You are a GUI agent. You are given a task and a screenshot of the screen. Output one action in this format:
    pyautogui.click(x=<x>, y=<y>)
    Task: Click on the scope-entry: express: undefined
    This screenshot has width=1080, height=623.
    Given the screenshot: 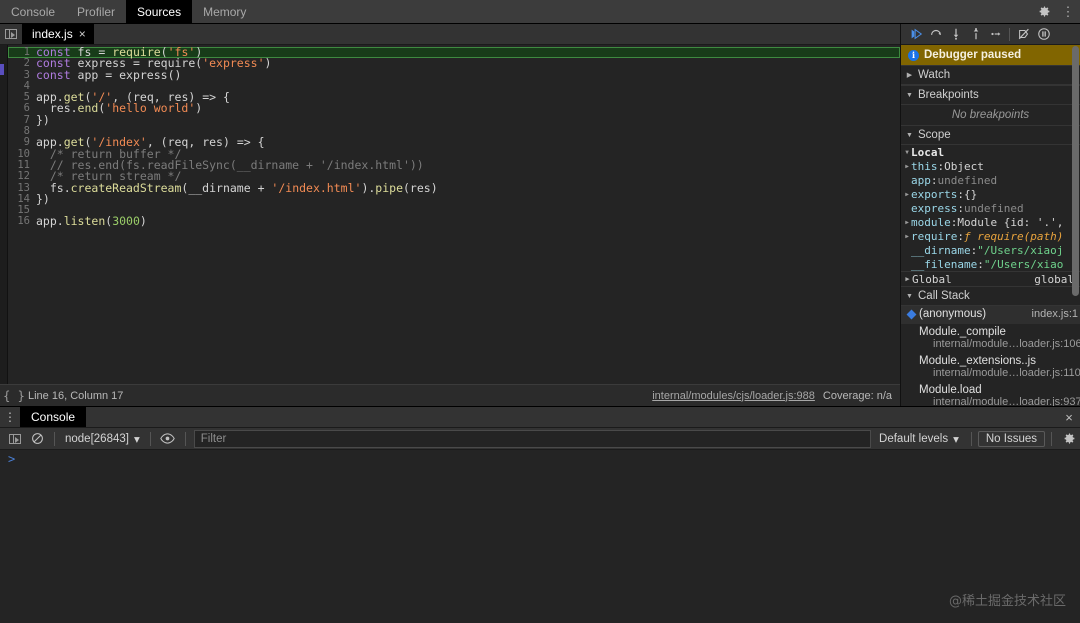 What is the action you would take?
    pyautogui.click(x=990, y=208)
    